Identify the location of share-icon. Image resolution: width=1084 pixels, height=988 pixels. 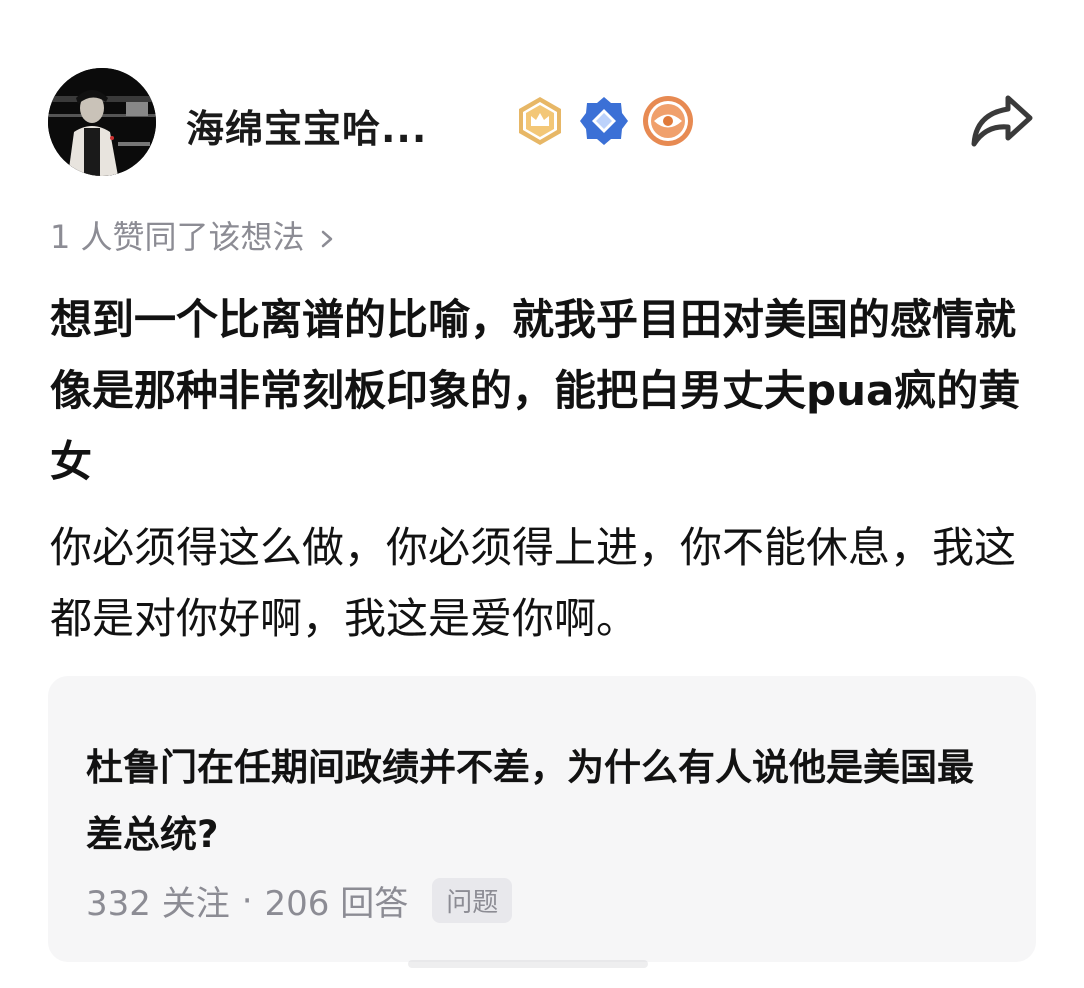
(1002, 121).